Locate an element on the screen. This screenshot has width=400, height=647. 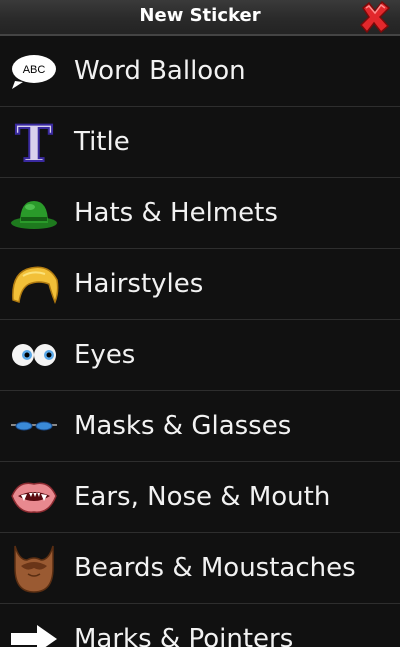
list-item-marks-pointers: Marks & Pointers is located at coordinates (200, 625).